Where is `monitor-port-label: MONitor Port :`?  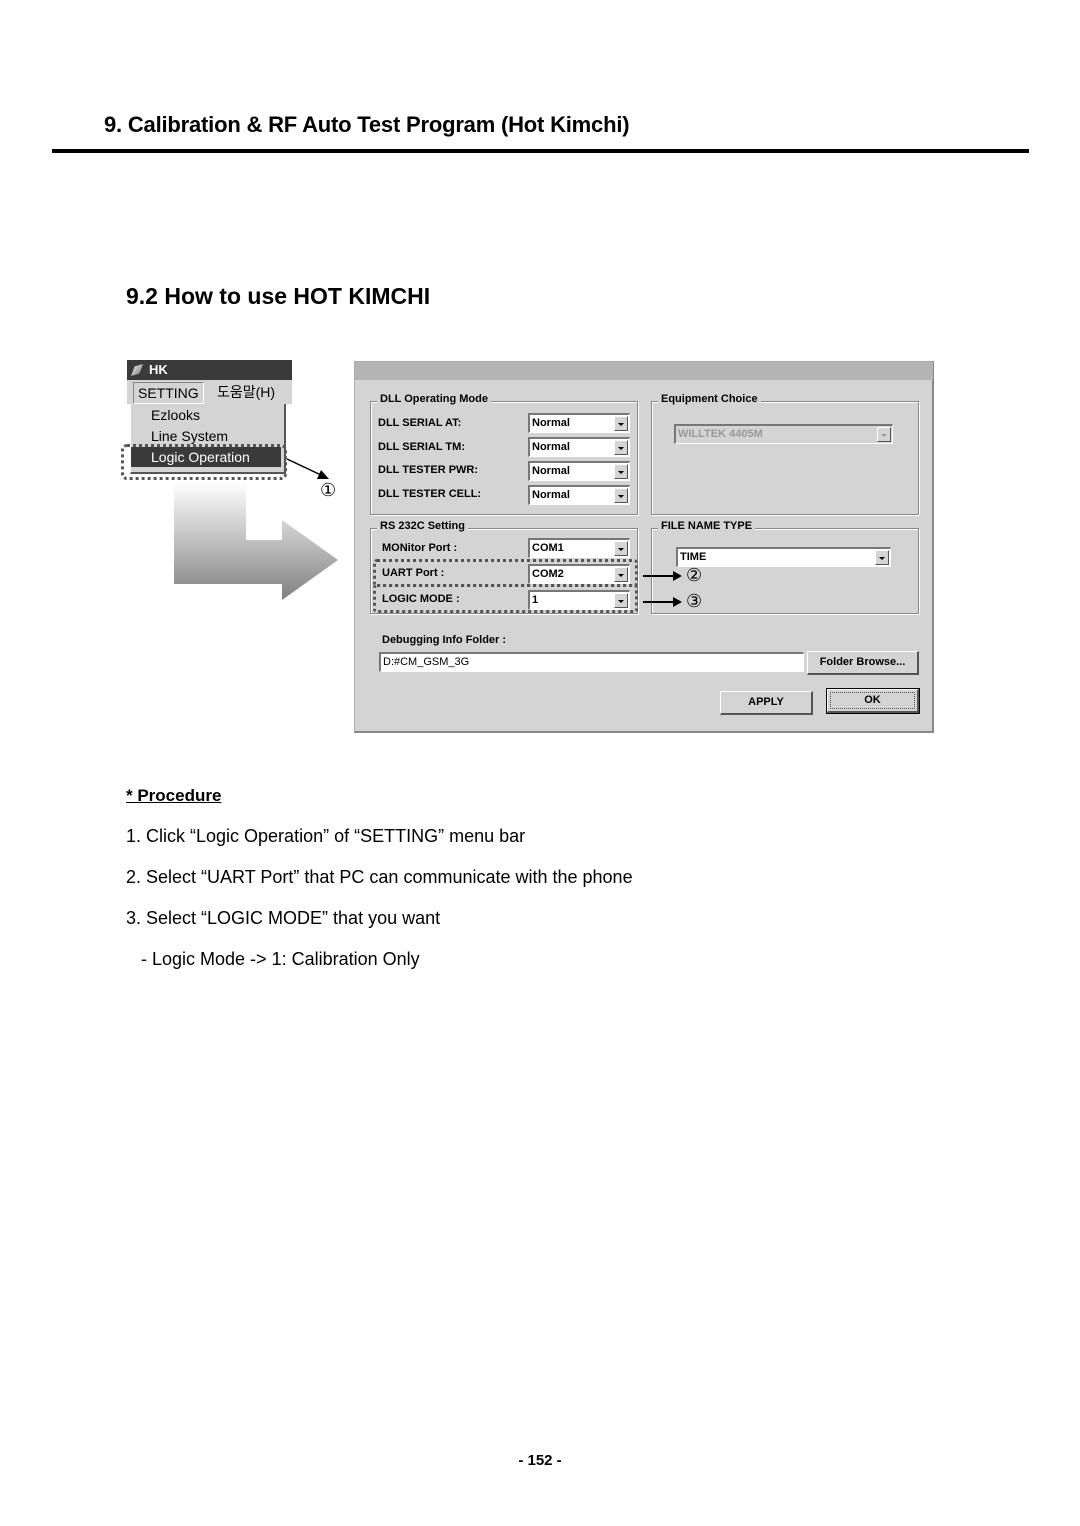
monitor-port-label: MONitor Port : is located at coordinates (420, 548).